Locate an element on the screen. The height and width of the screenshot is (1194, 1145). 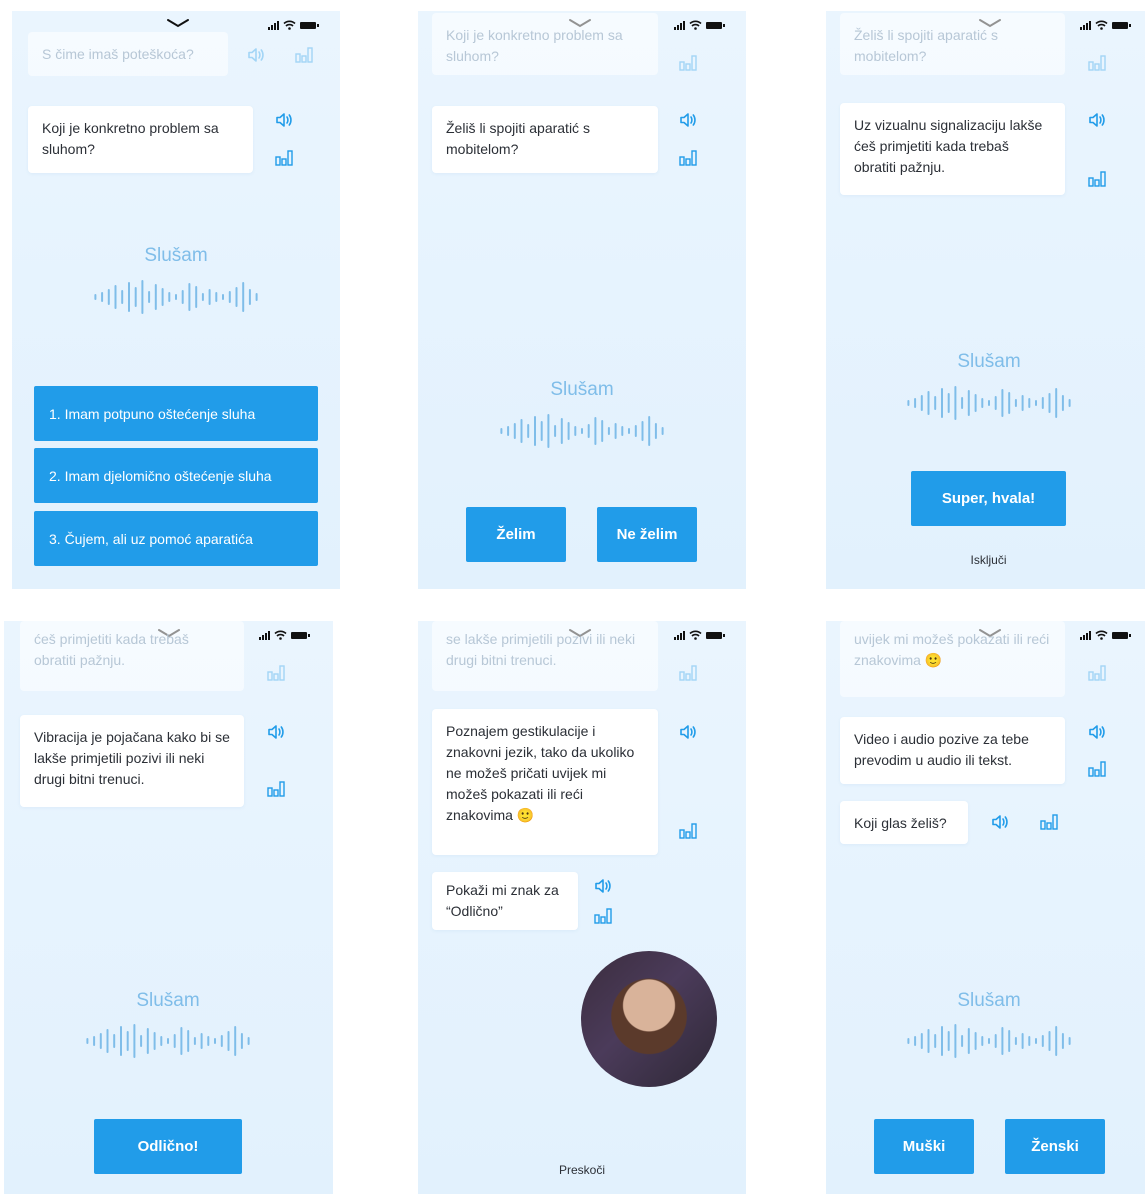
question-bubble: Koji glas želiš? is located at coordinates (904, 822).